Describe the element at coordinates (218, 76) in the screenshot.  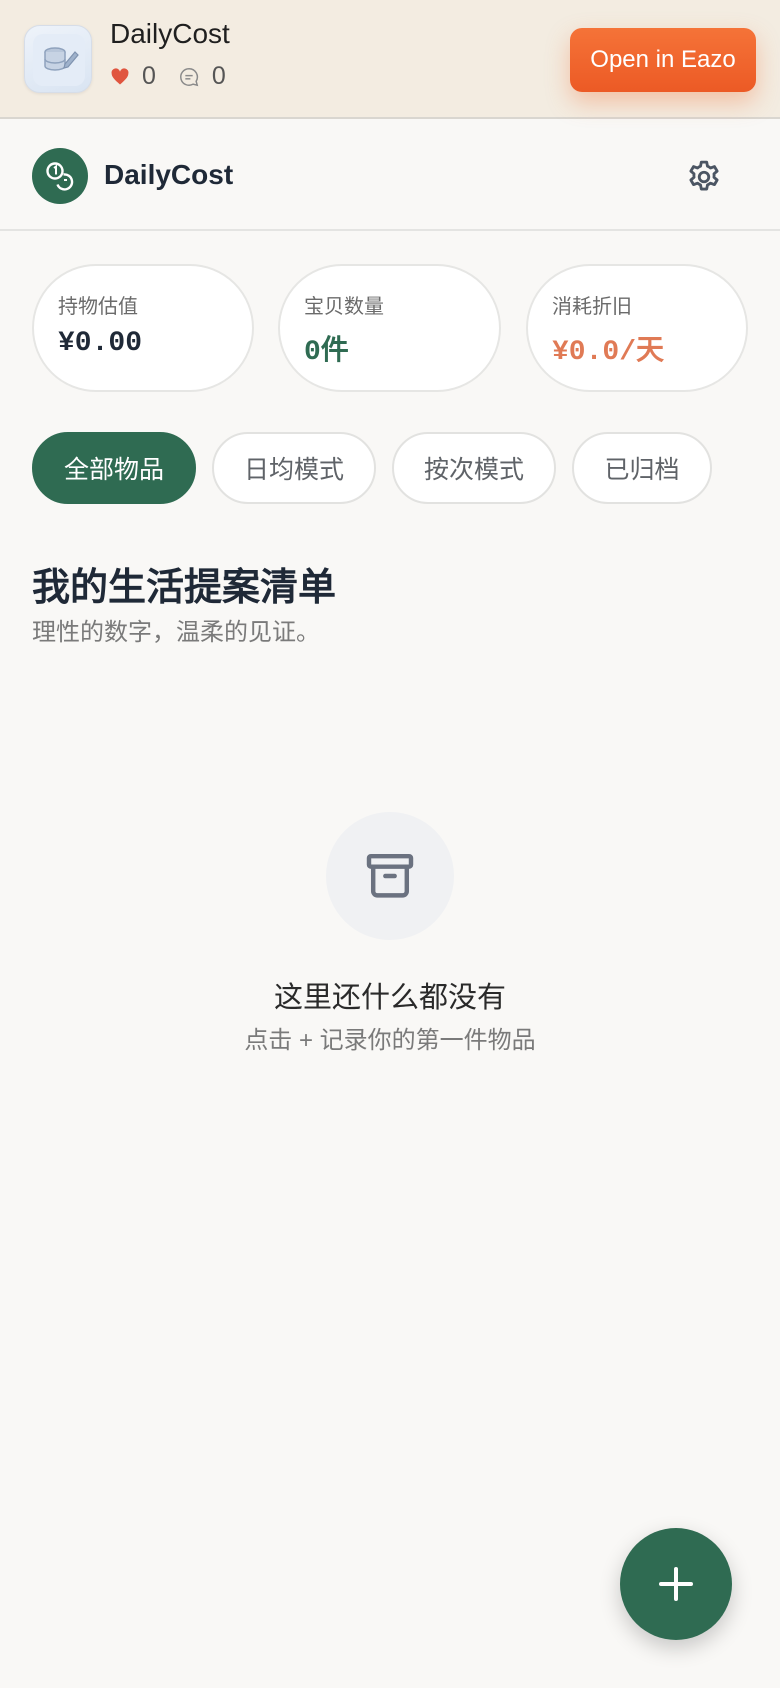
I see `comments-count: 0` at that location.